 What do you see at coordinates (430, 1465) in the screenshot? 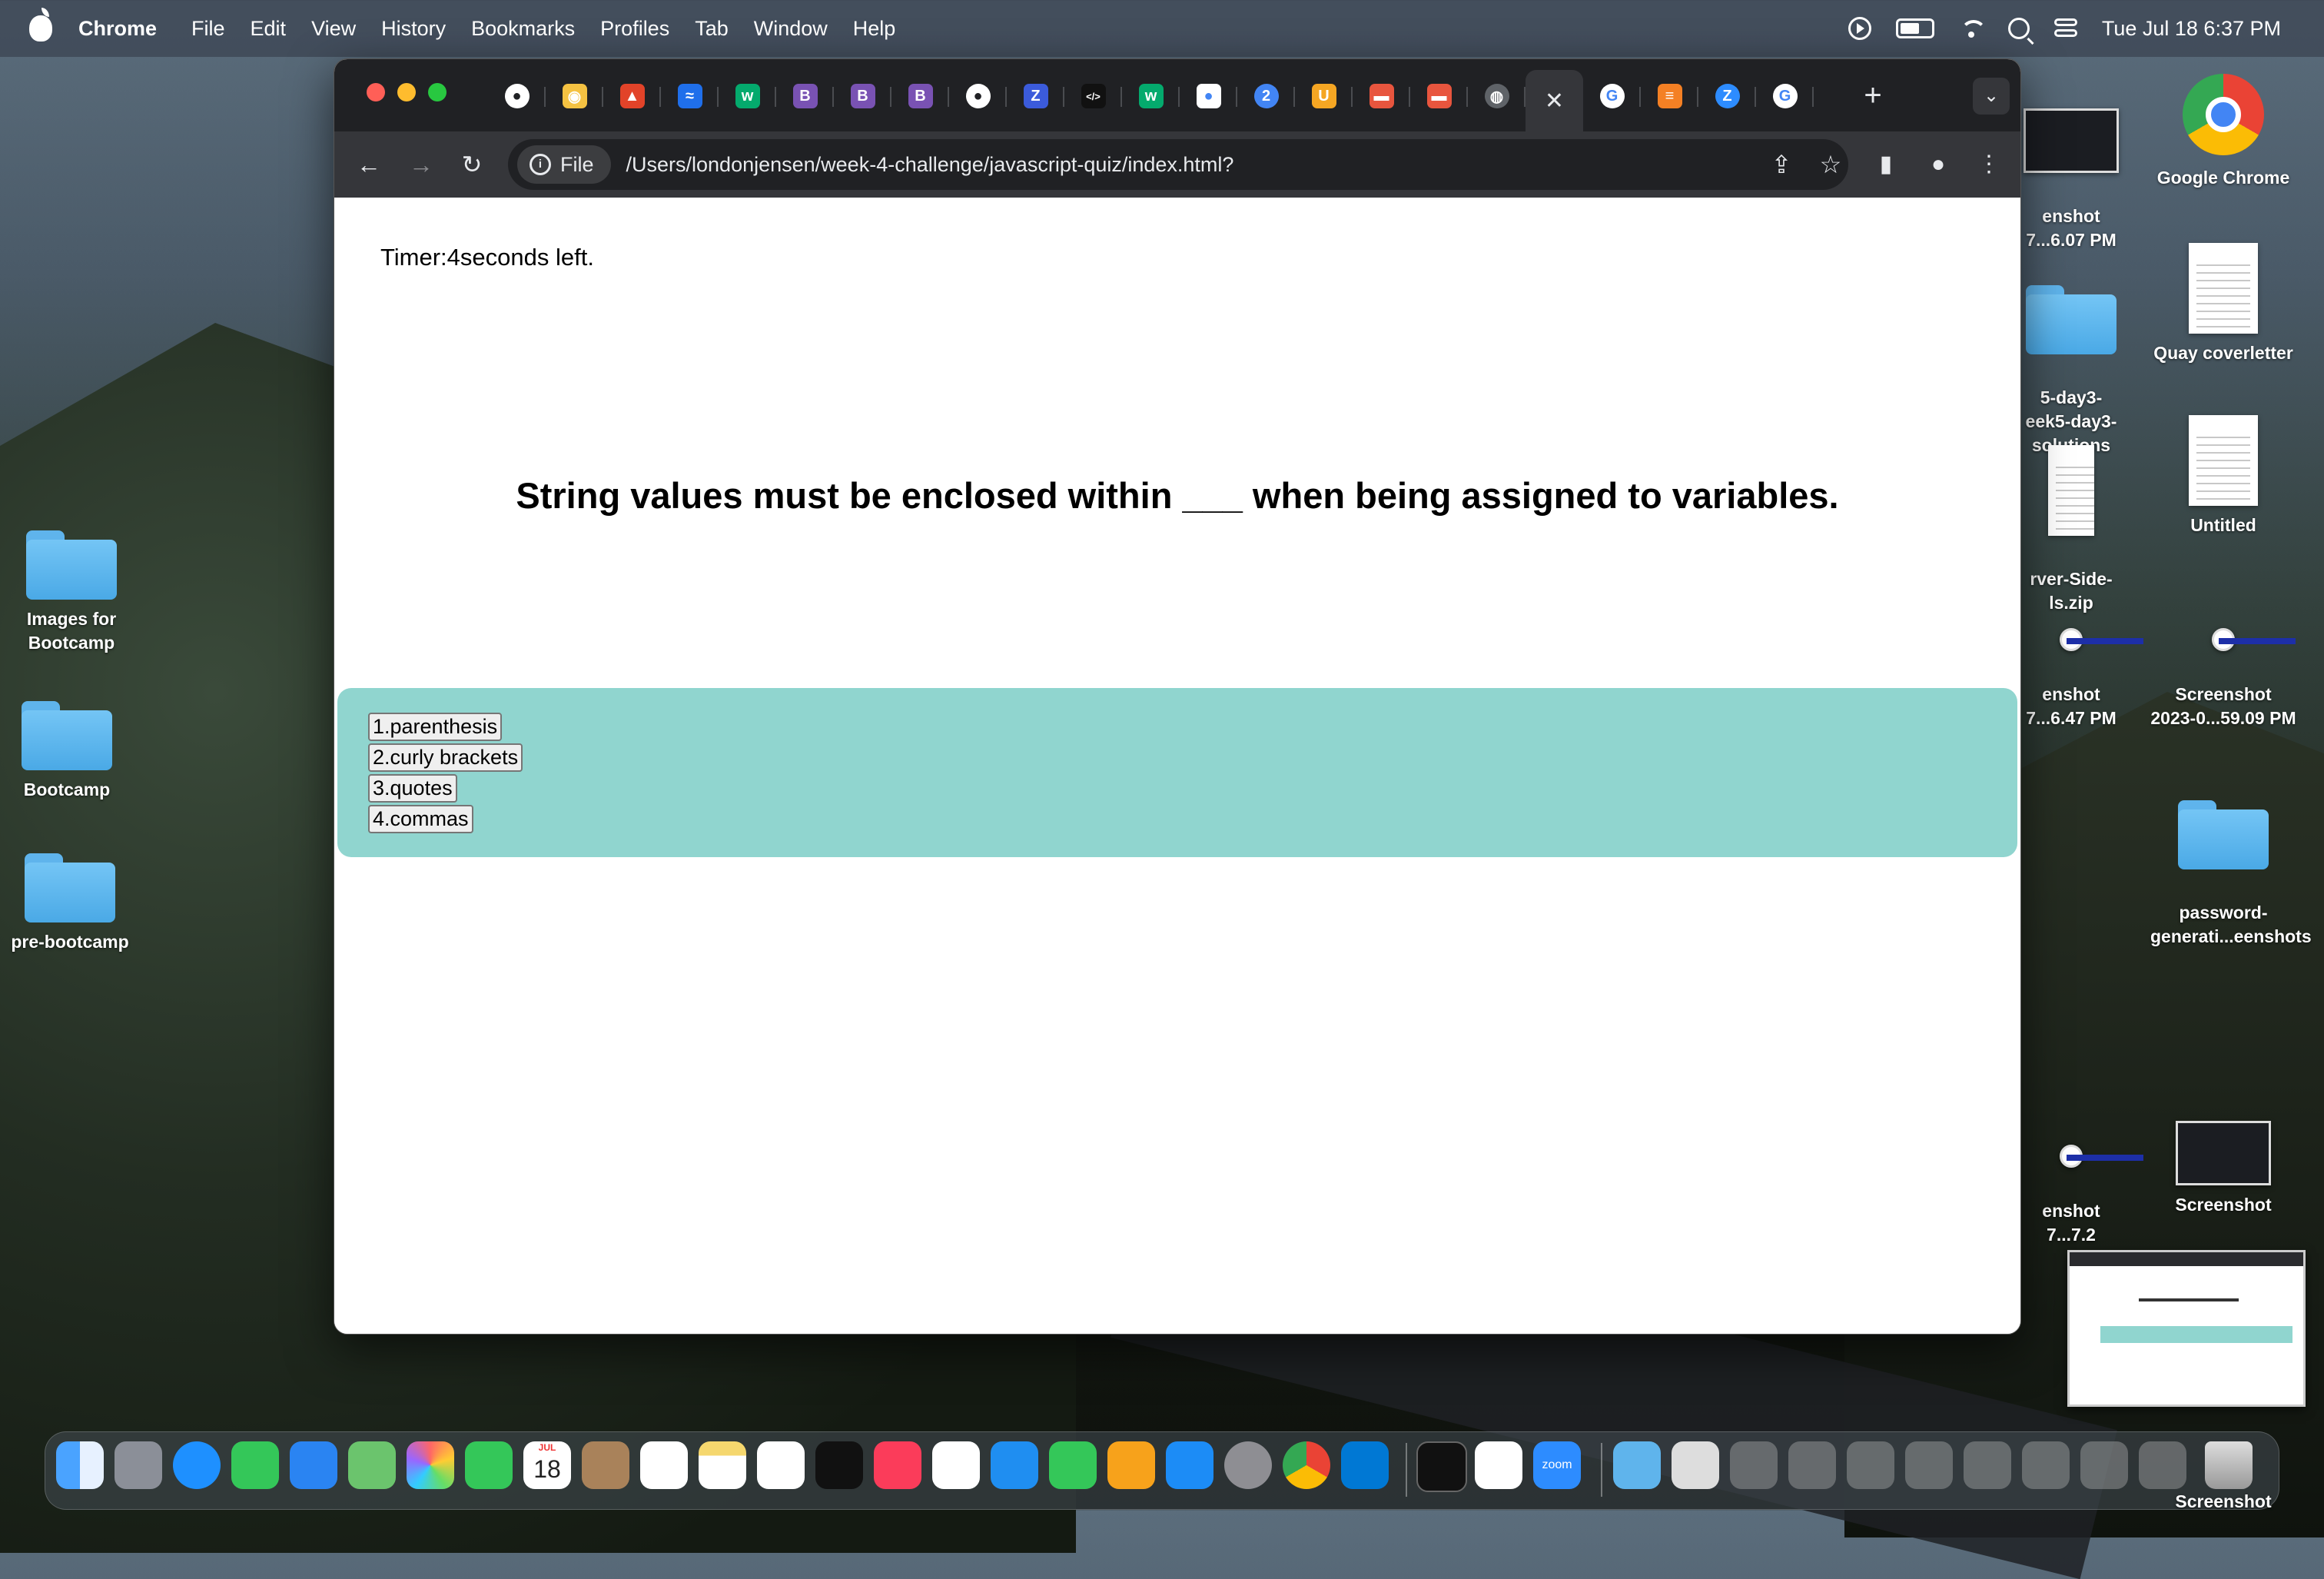
I see `photos-icon` at bounding box center [430, 1465].